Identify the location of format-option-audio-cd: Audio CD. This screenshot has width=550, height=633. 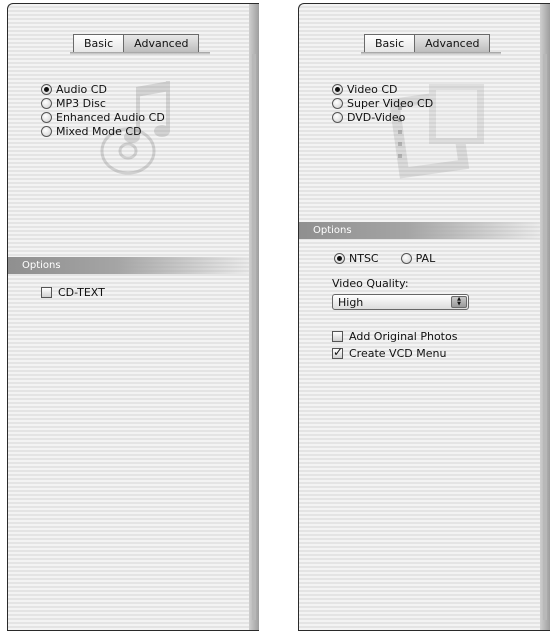
(103, 89).